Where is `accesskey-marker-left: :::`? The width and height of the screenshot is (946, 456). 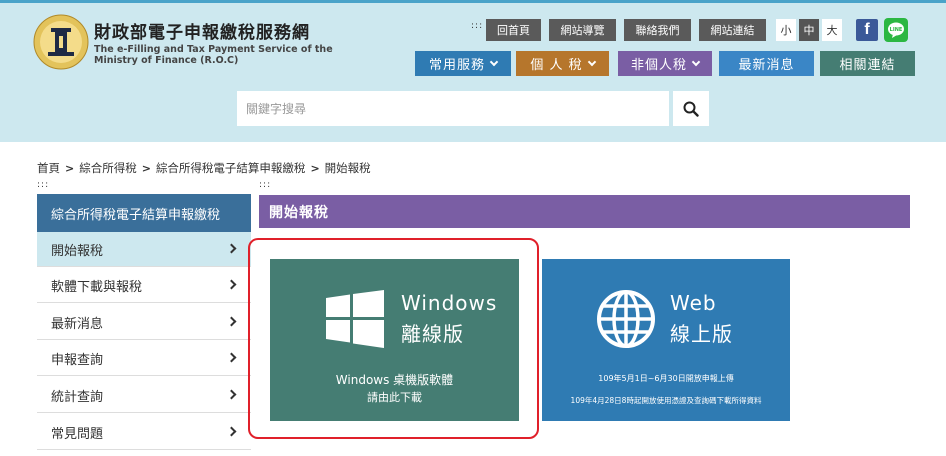 accesskey-marker-left: ::: is located at coordinates (43, 185).